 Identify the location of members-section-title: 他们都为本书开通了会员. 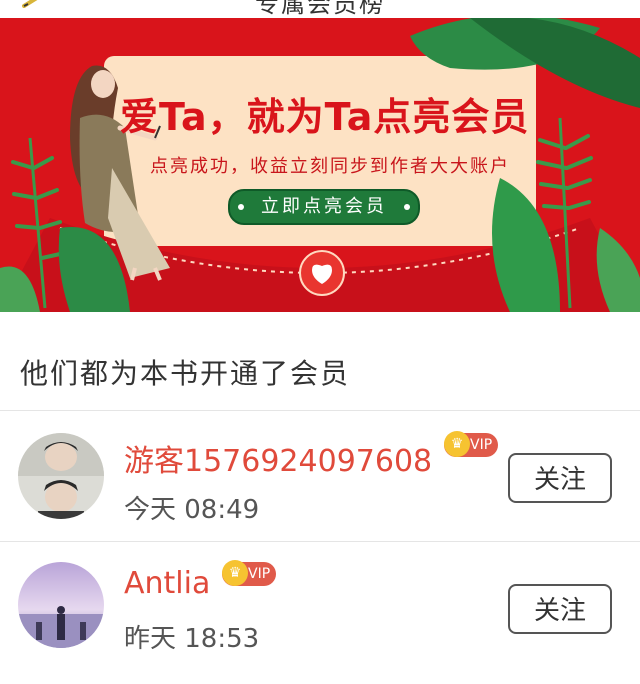
(185, 373).